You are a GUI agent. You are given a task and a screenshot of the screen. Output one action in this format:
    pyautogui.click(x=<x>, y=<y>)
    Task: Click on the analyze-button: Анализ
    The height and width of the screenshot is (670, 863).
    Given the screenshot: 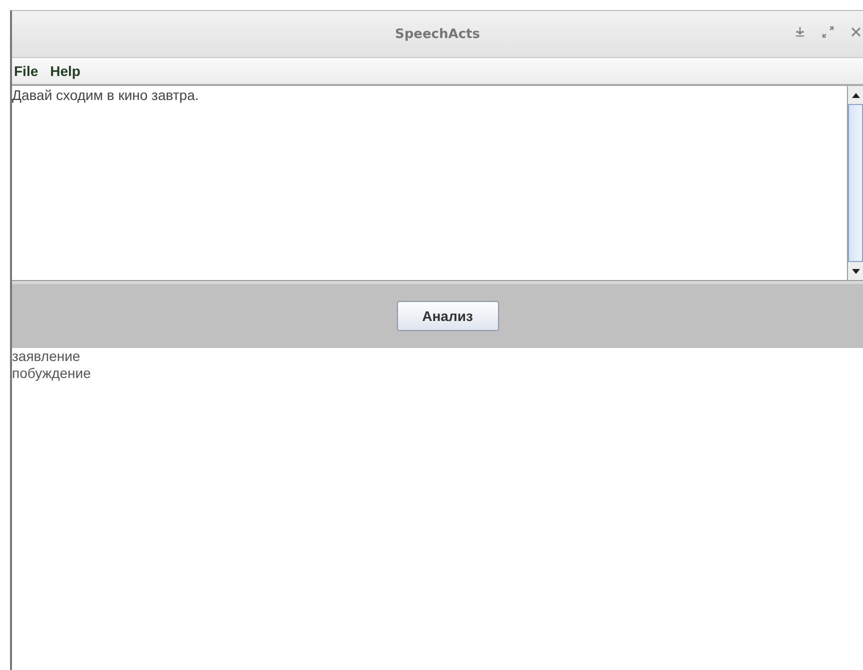 What is the action you would take?
    pyautogui.click(x=447, y=316)
    